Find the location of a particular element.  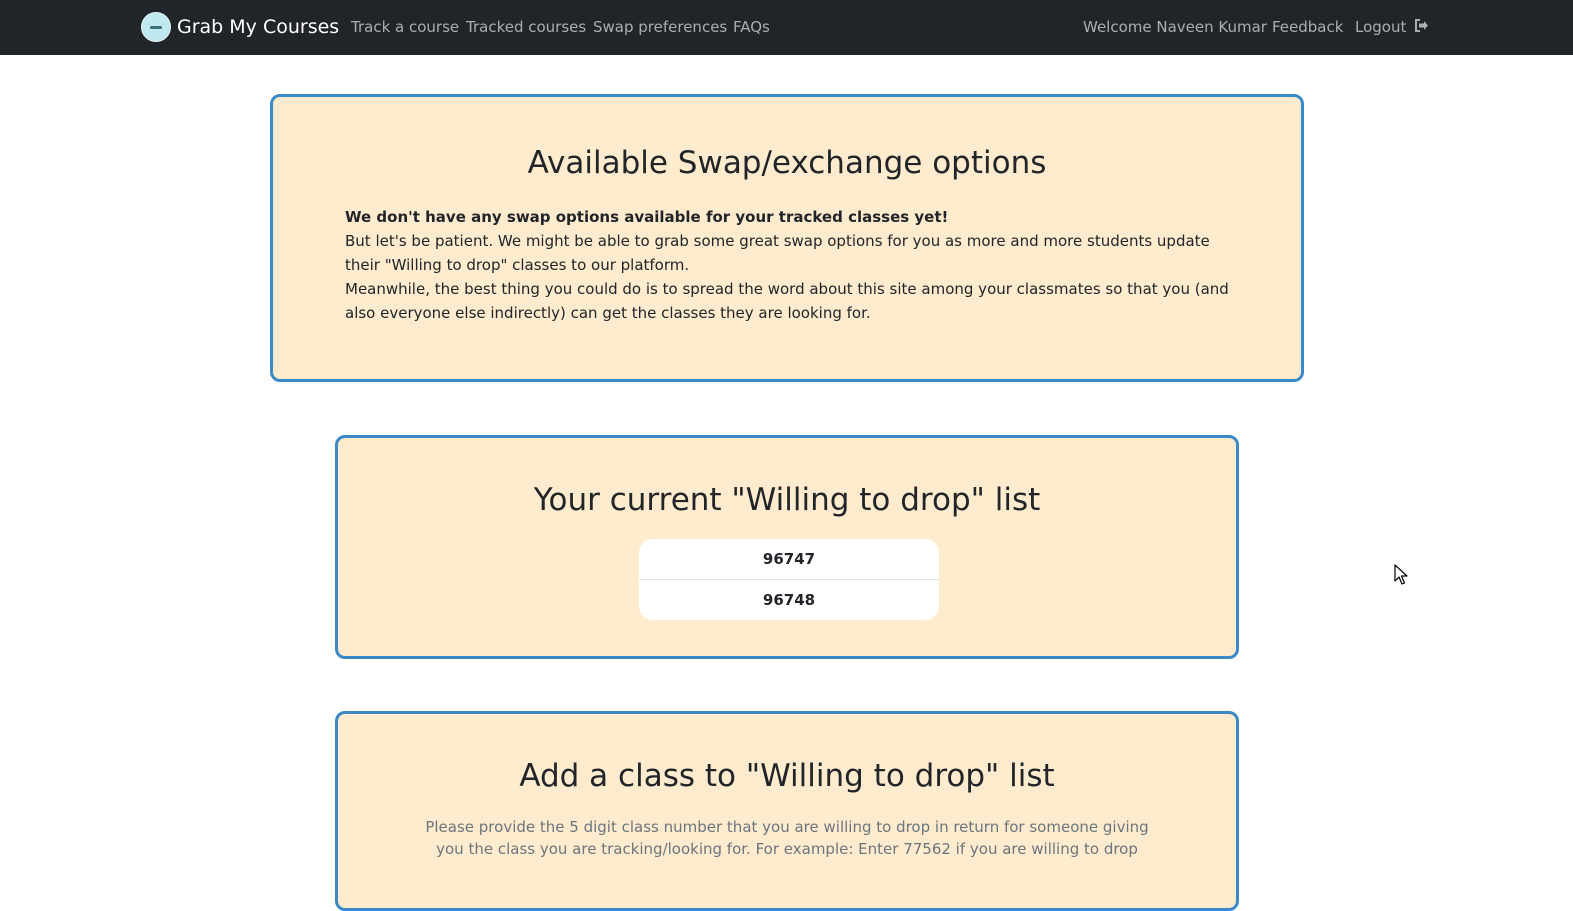

nav-swap-preferences: Swap preferences is located at coordinates (660, 27).